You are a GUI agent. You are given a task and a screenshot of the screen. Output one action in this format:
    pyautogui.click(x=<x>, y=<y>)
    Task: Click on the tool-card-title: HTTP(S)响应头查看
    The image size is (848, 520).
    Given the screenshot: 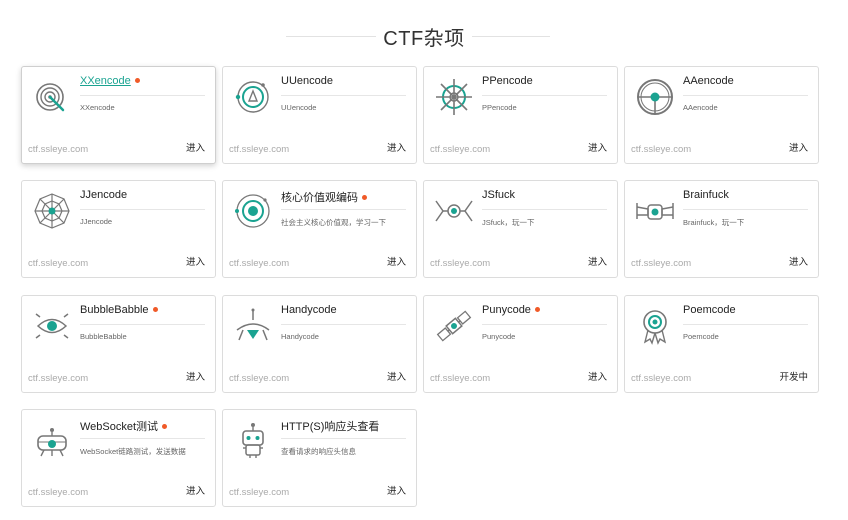 What is the action you would take?
    pyautogui.click(x=330, y=426)
    